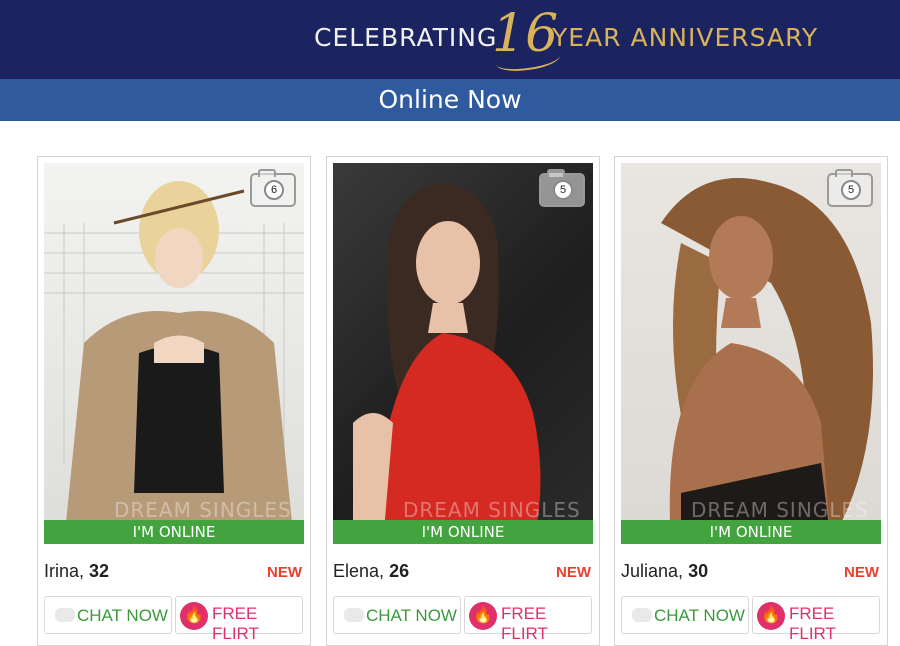 The height and width of the screenshot is (646, 900). Describe the element at coordinates (750, 572) in the screenshot. I see `name-row: Juliana, 30 NEW` at that location.